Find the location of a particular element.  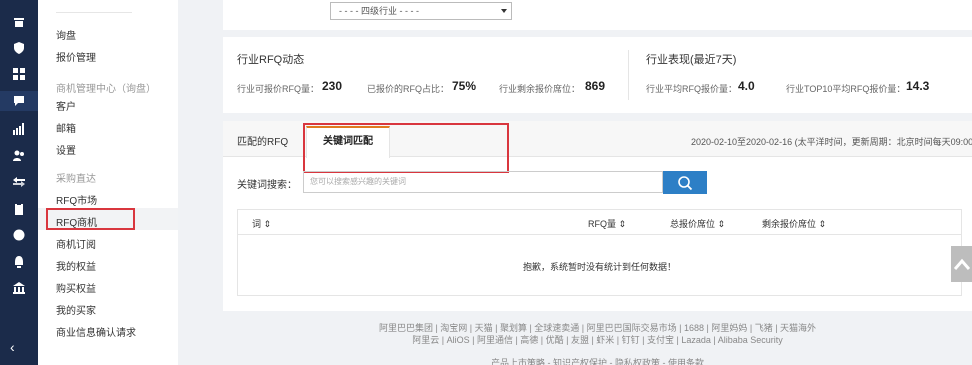

bell-icon is located at coordinates (19, 262).